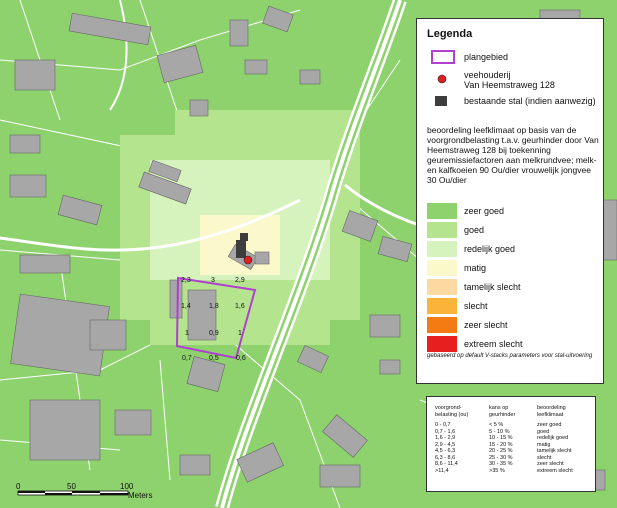 Image resolution: width=617 pixels, height=508 pixels. I want to click on table-header: kans op geurhinder, so click(502, 411).